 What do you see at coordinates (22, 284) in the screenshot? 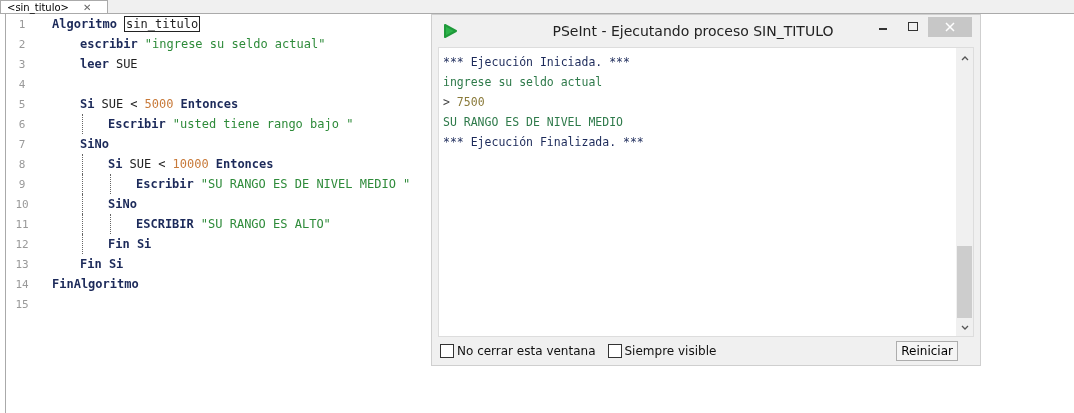
I see `line-number: 14` at bounding box center [22, 284].